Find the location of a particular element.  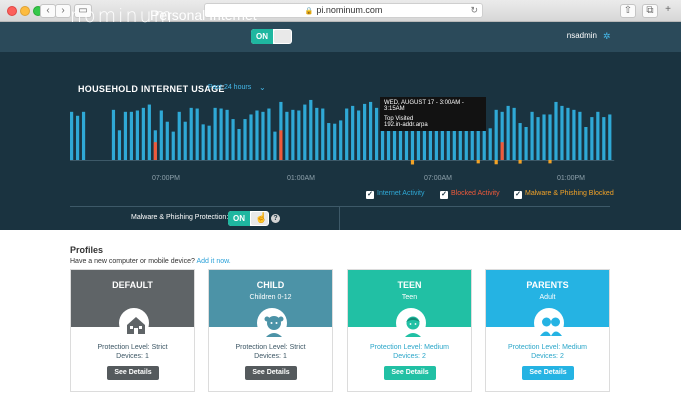

legend-internet-activity: ✓ Internet Activity is located at coordinates (395, 194).